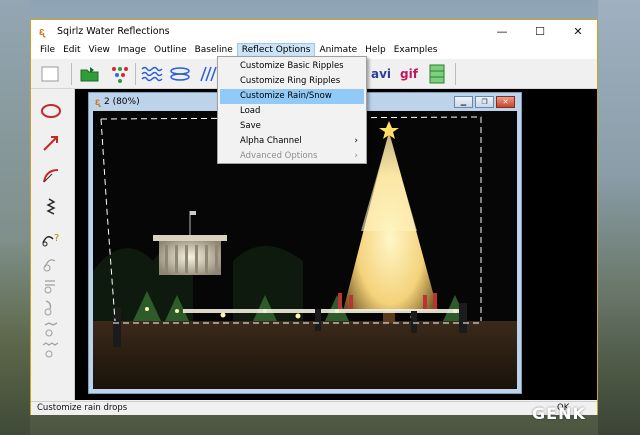  What do you see at coordinates (132, 50) in the screenshot?
I see `menu-image: Image` at bounding box center [132, 50].